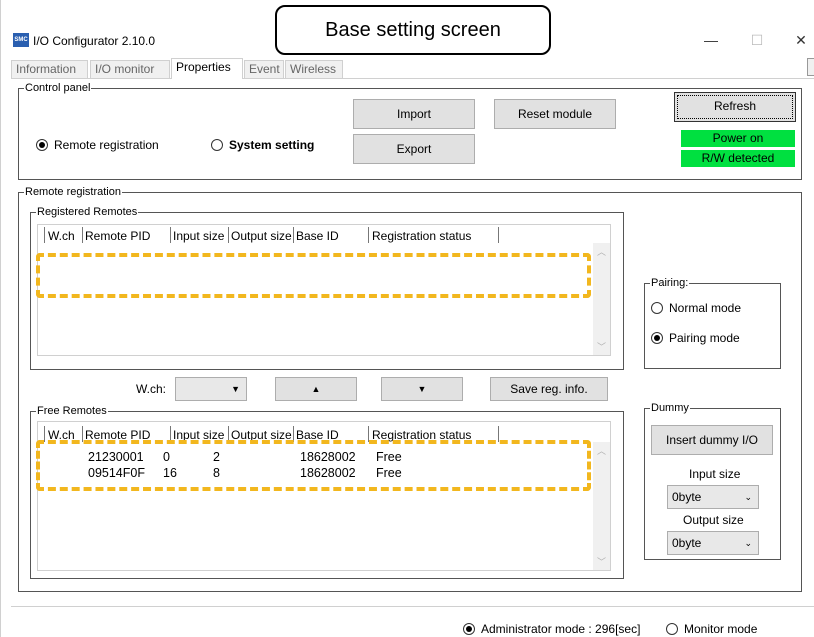  I want to click on tab-event: Event, so click(264, 69).